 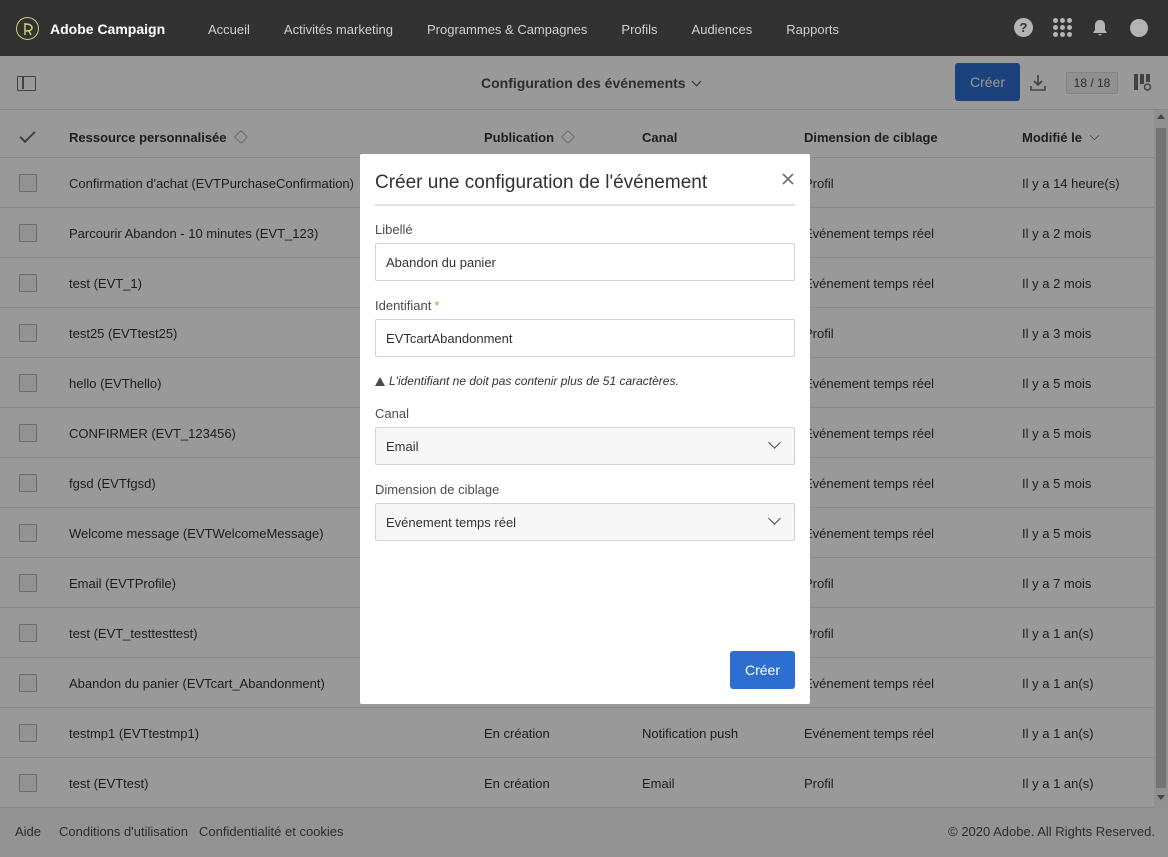 What do you see at coordinates (722, 29) in the screenshot?
I see `nav-item-audiences: Audiences` at bounding box center [722, 29].